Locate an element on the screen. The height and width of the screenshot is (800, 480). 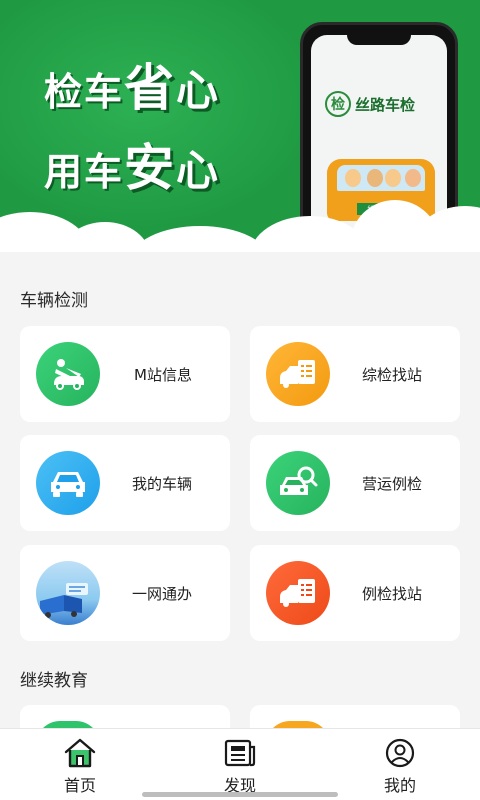
card-routine-find-station: 例检找站 is located at coordinates (355, 593).